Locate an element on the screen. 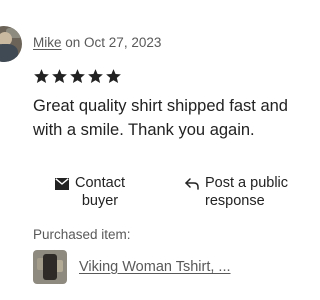  review-date: on Oct 27, 2023 is located at coordinates (113, 42).